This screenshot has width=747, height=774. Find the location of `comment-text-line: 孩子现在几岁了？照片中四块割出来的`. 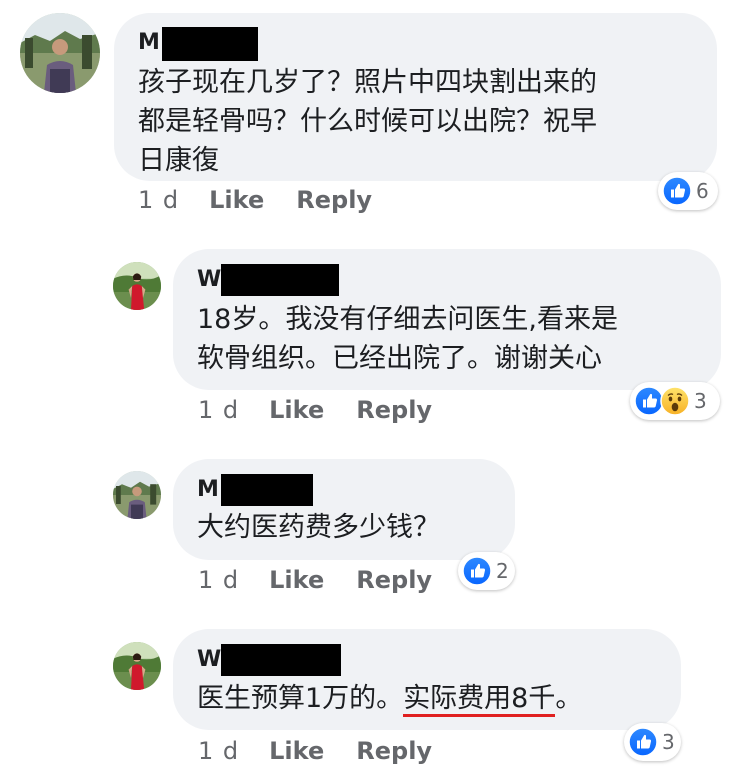

comment-text-line: 孩子现在几岁了？照片中四块割出来的 is located at coordinates (367, 82).